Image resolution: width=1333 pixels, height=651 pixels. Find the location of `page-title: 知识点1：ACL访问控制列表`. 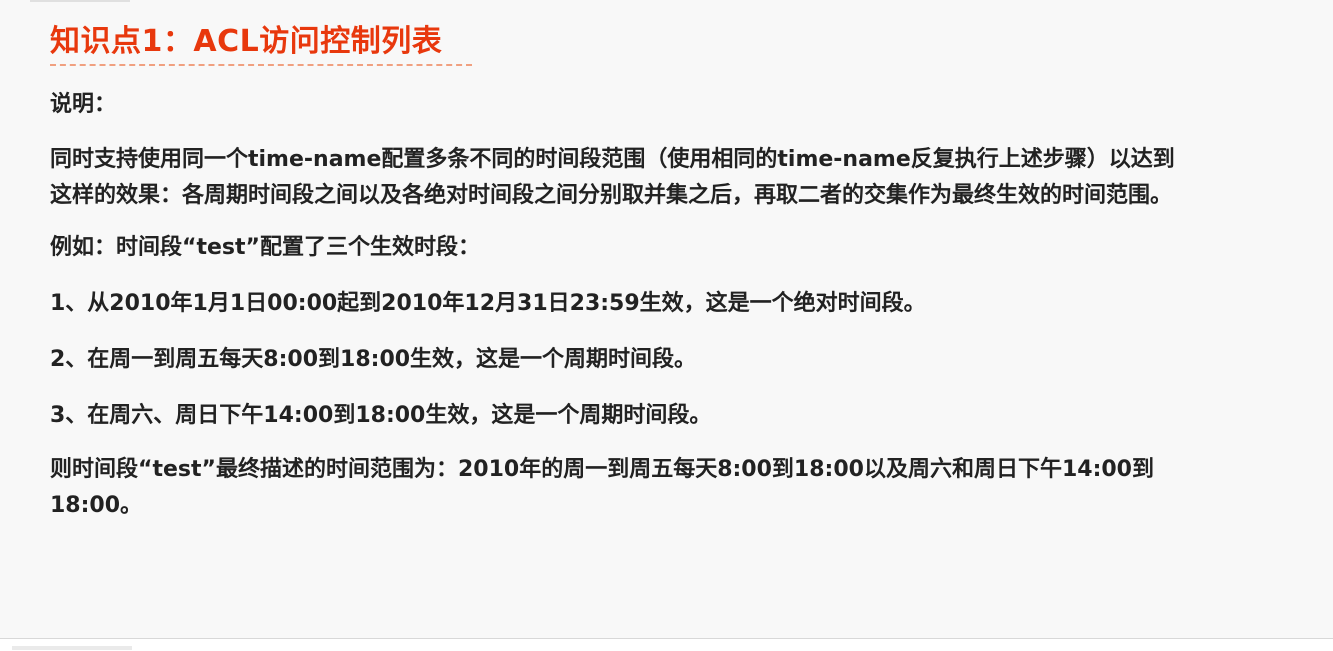

page-title: 知识点1：ACL访问控制列表 is located at coordinates (246, 41).